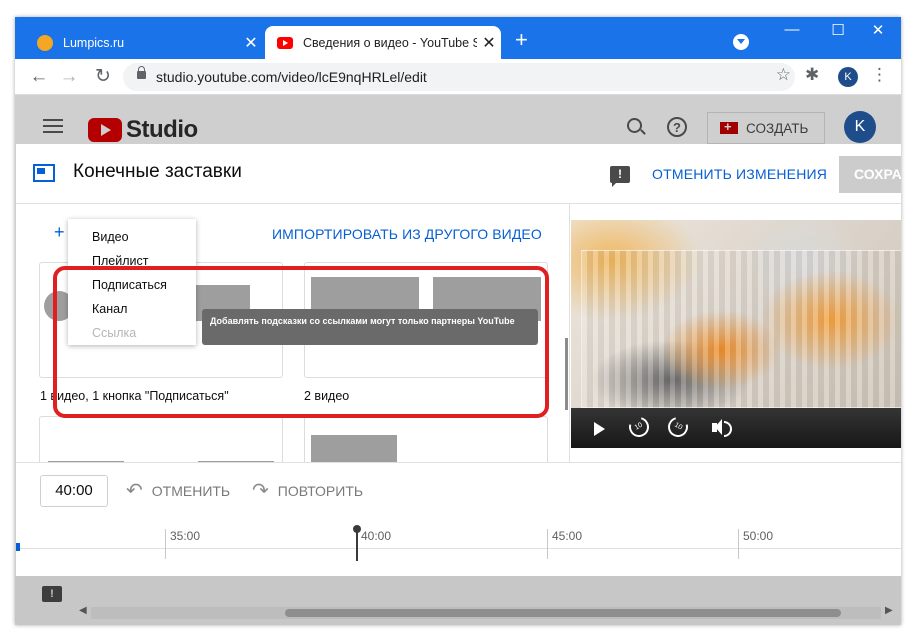 This screenshot has height=642, width=918. Describe the element at coordinates (182, 544) in the screenshot. I see `timeline-tick: 35:00` at that location.